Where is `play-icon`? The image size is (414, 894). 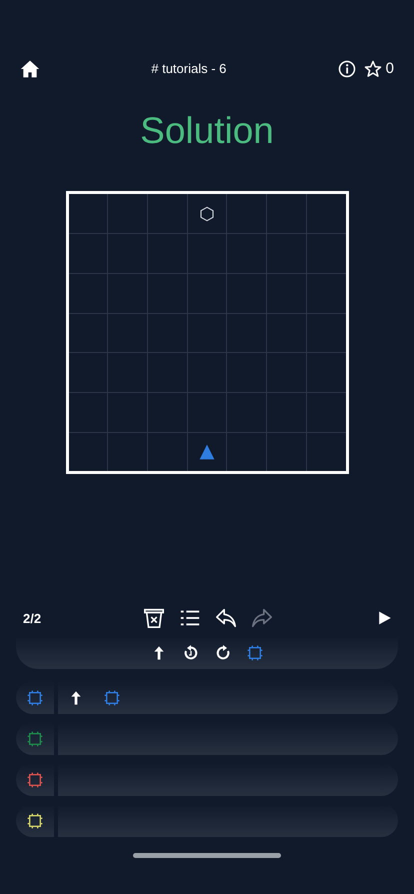
play-icon is located at coordinates (385, 618).